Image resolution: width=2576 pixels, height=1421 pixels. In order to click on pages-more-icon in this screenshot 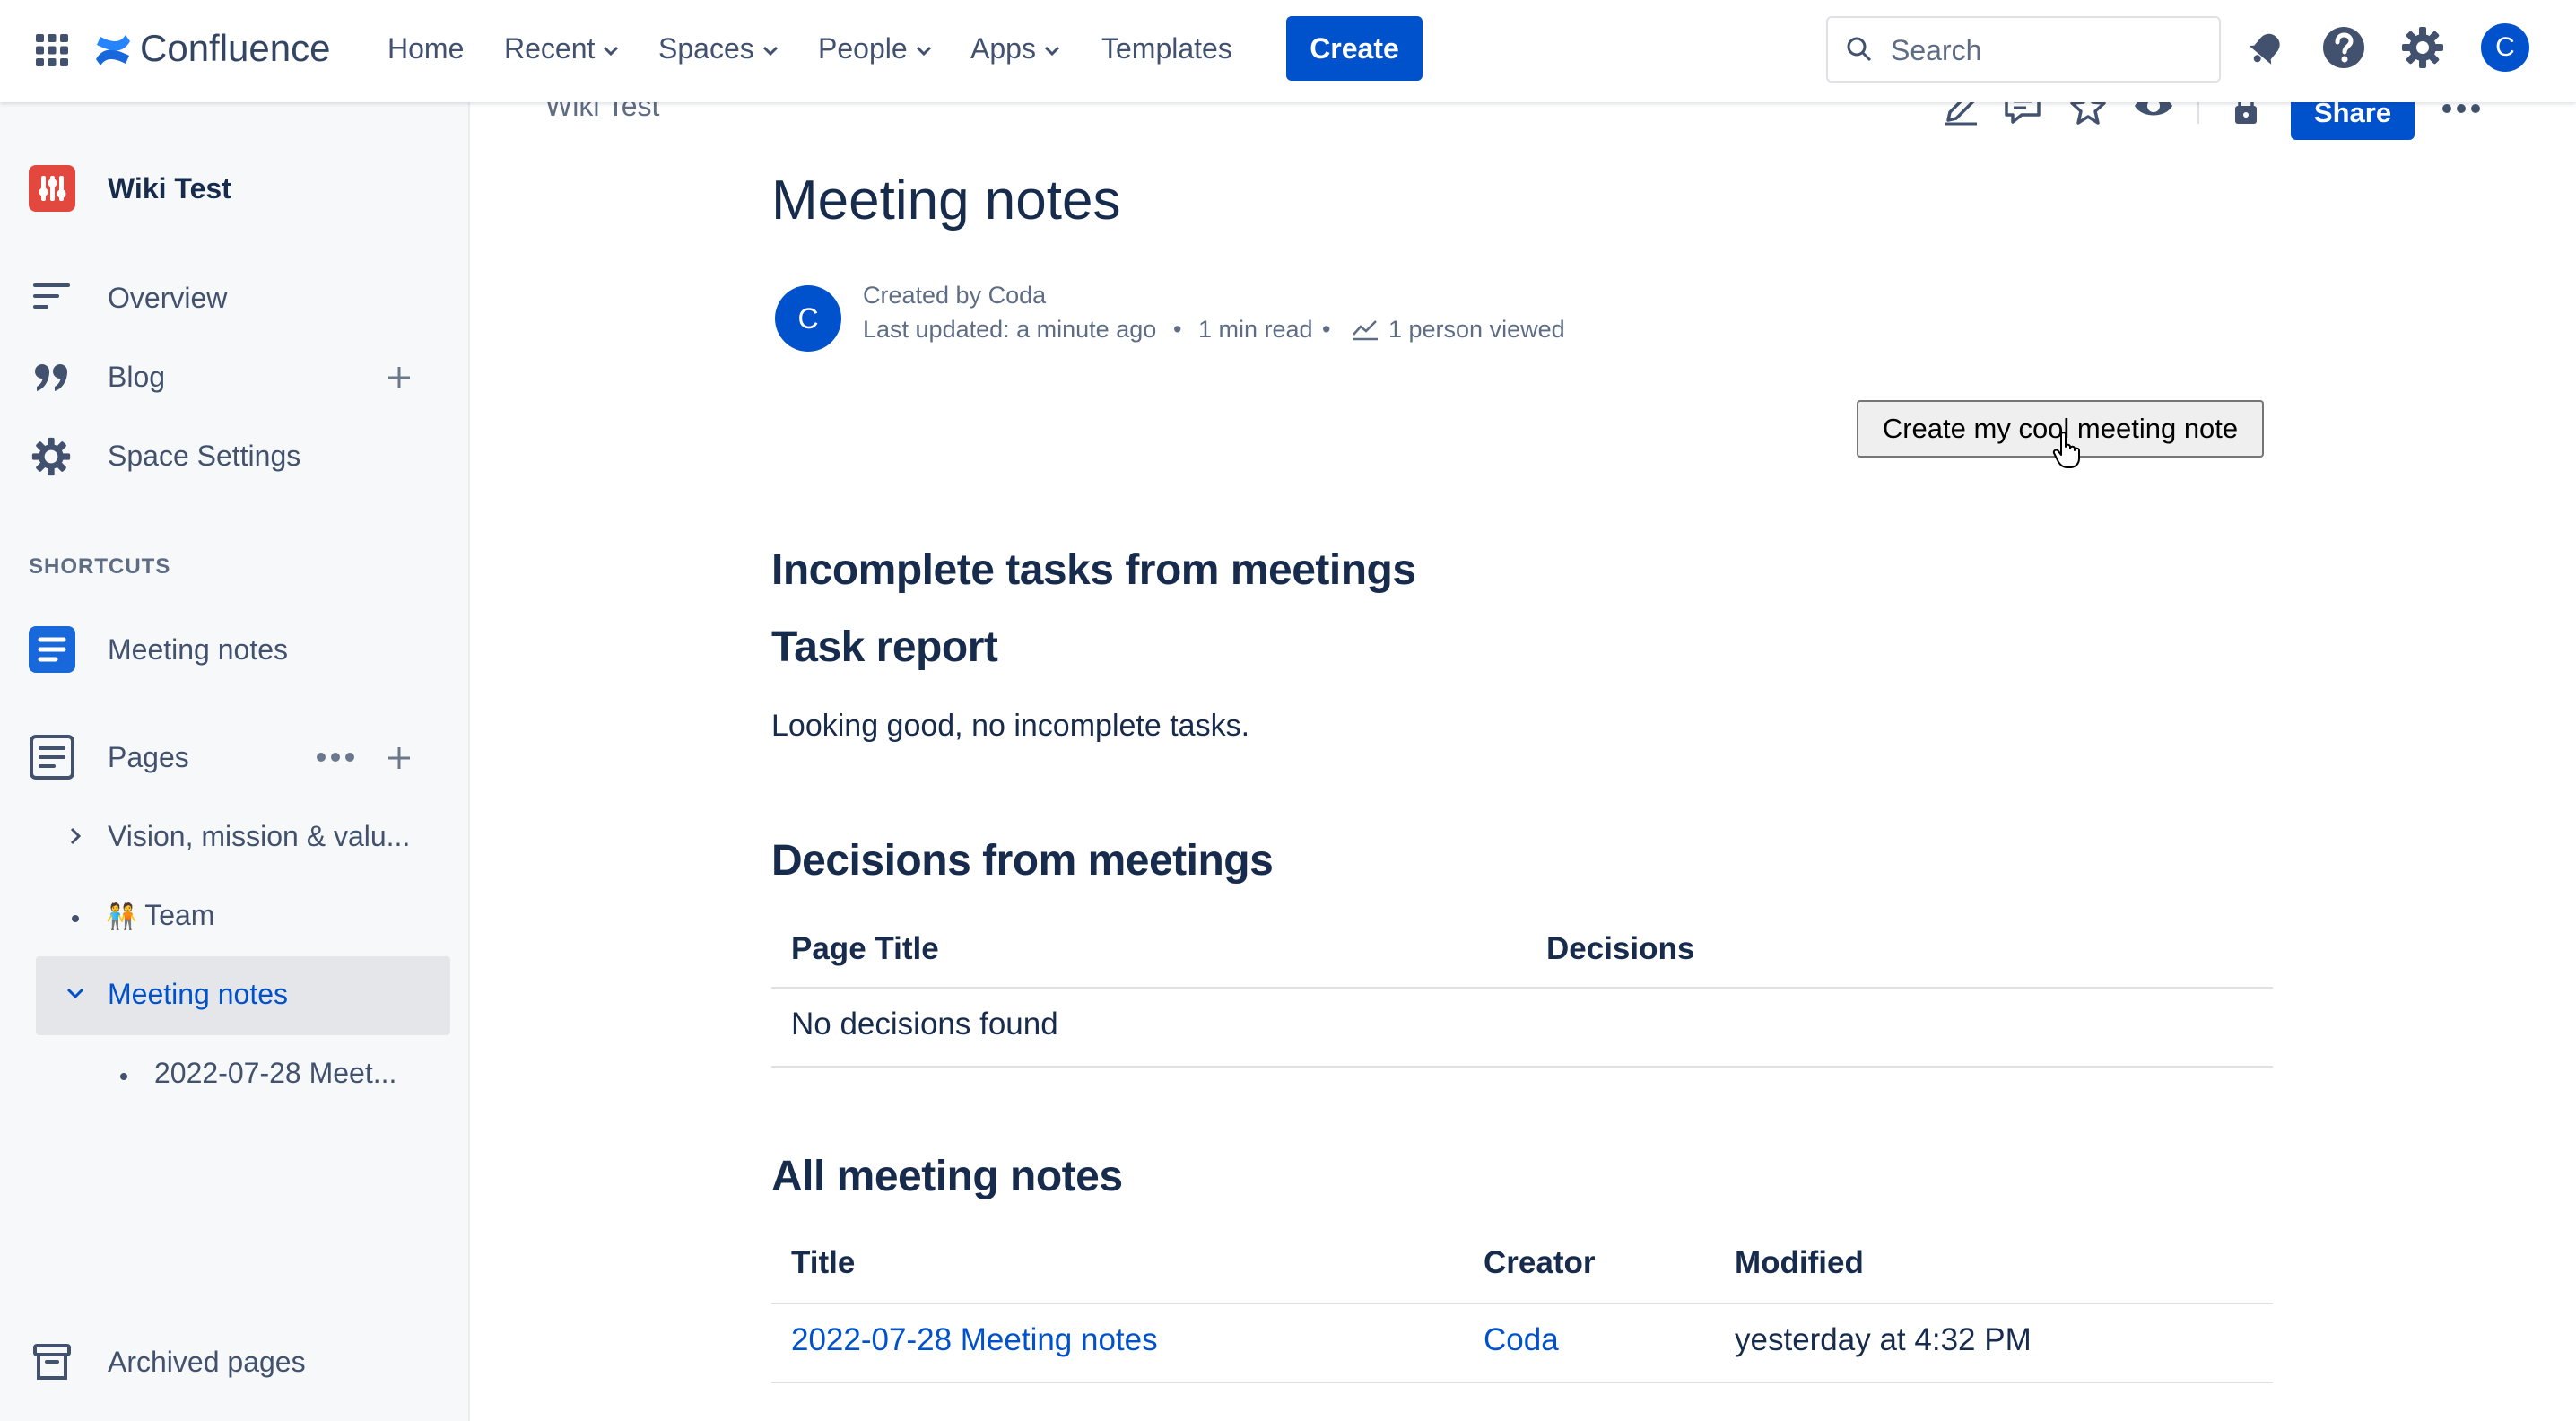, I will do `click(335, 757)`.